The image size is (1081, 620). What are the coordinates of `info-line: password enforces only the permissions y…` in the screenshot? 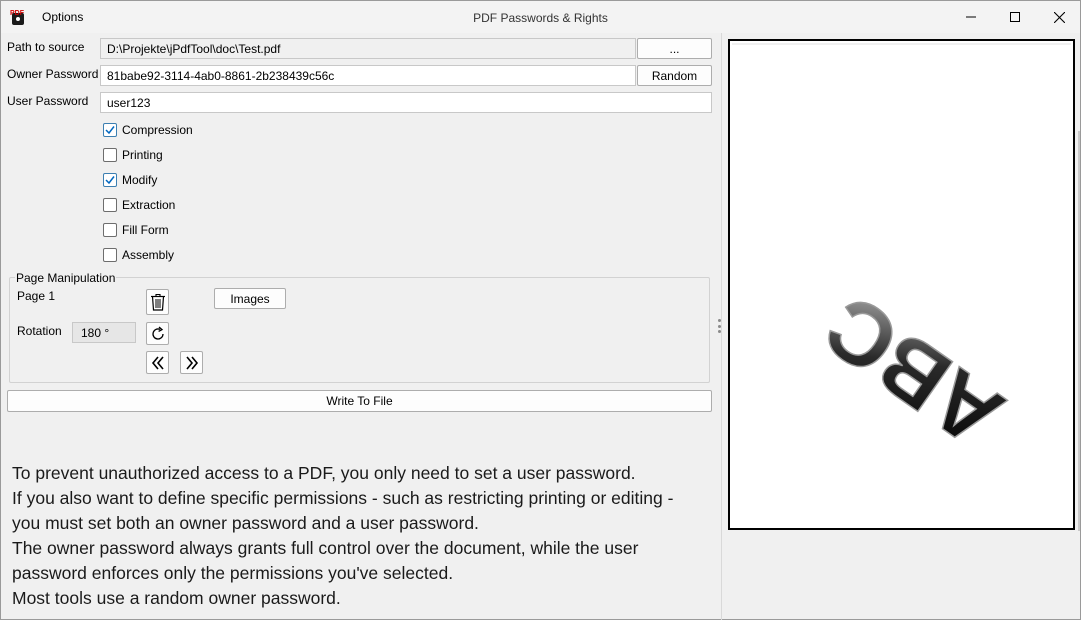 It's located at (233, 573).